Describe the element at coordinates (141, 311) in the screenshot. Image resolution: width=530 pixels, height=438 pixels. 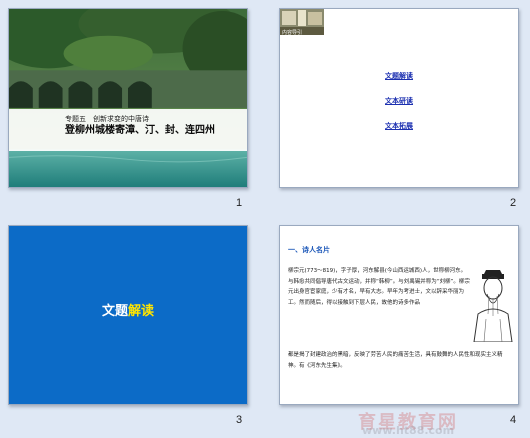
I see `section-title-part2: 解读` at that location.